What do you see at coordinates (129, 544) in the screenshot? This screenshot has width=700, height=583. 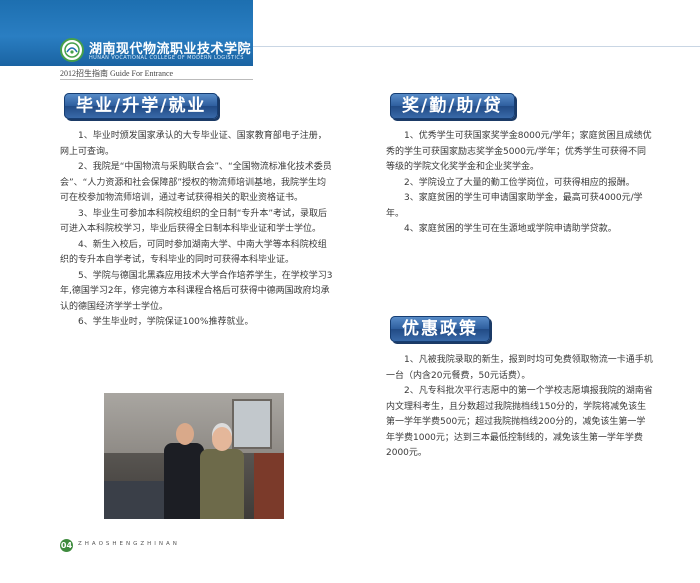 I see `footer-running-text: ZHAOSHENGZHINAN` at bounding box center [129, 544].